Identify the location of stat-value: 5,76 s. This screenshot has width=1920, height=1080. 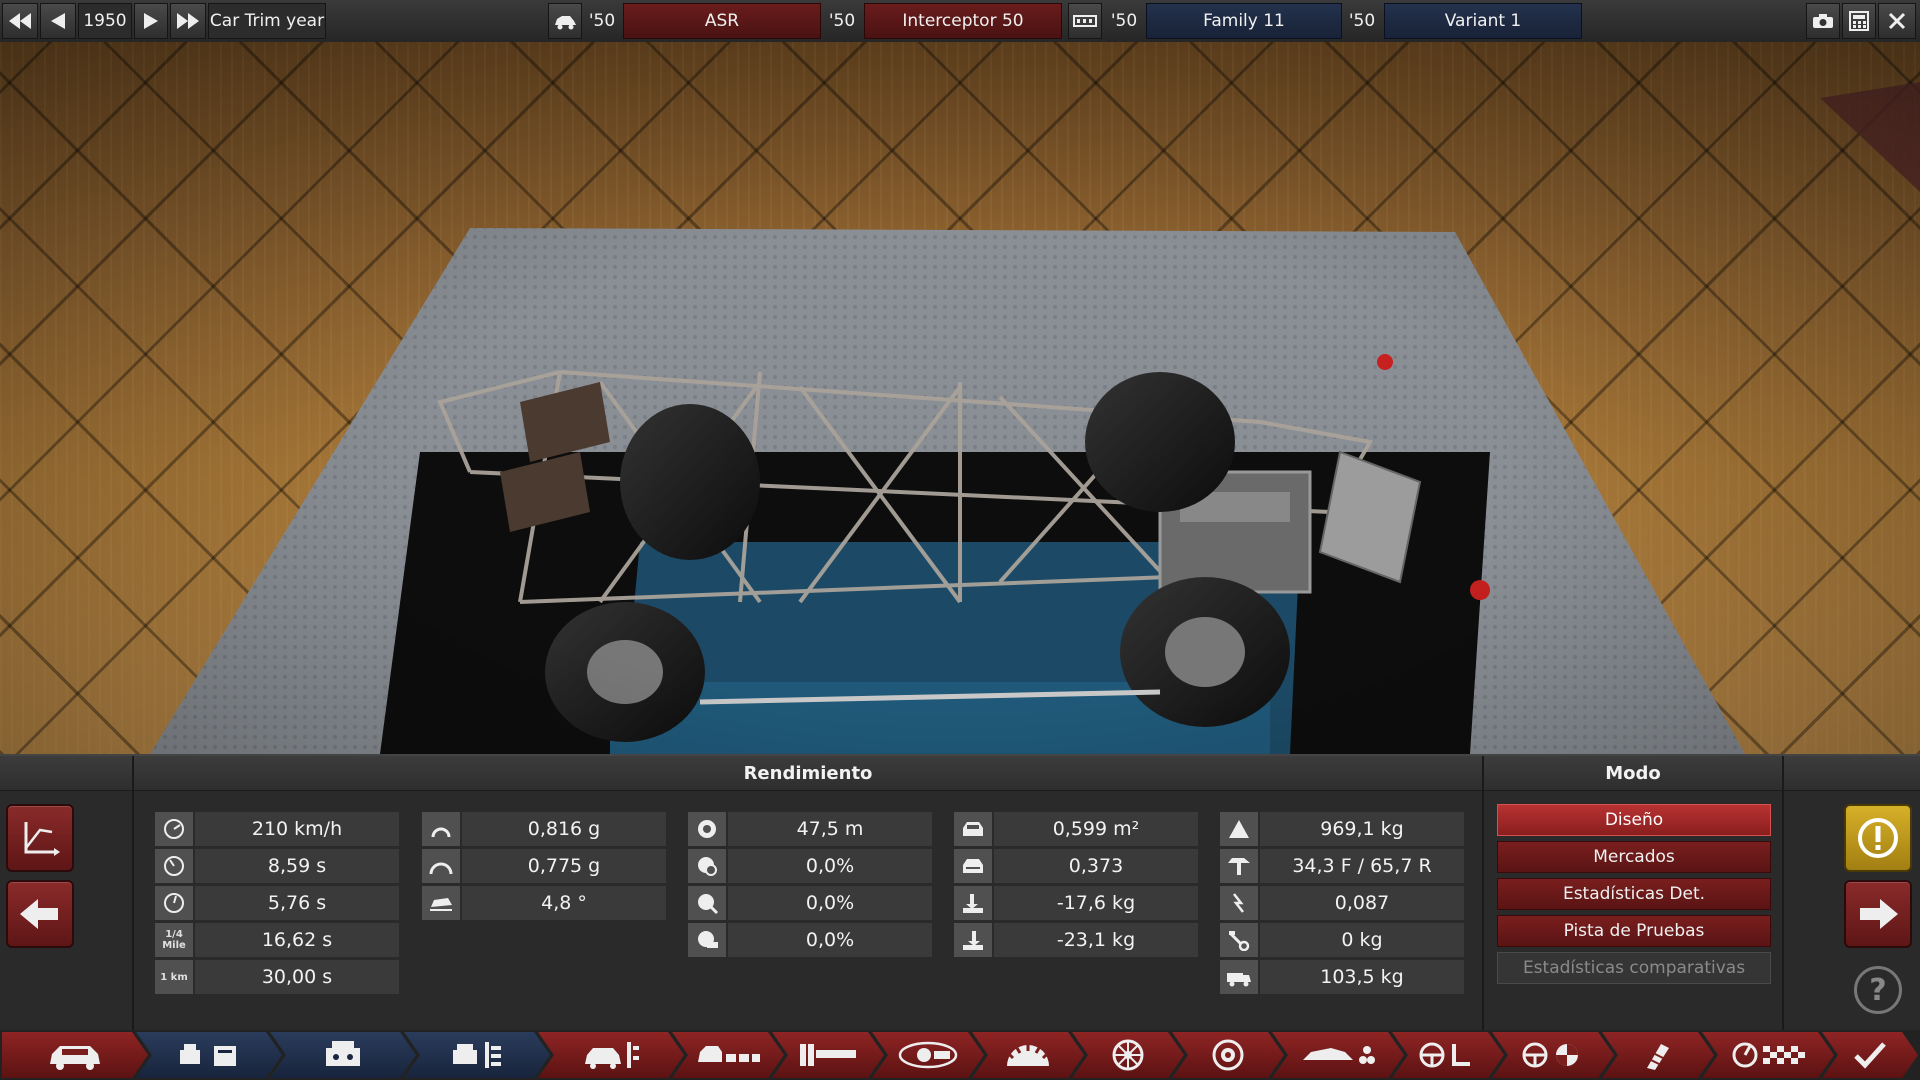
(297, 903).